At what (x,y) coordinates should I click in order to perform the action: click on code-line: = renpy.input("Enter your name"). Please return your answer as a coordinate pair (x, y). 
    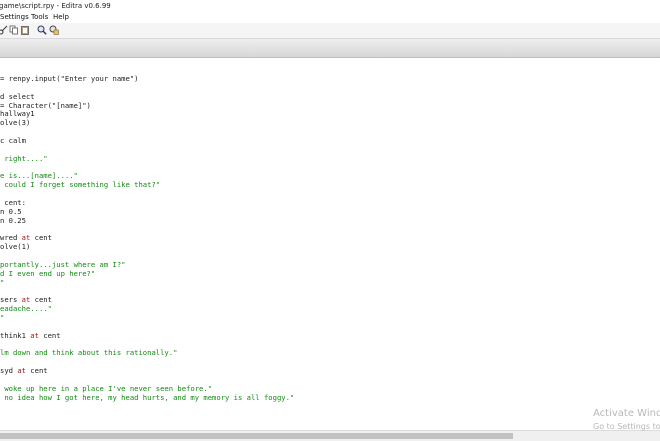
    Looking at the image, I should click on (69, 78).